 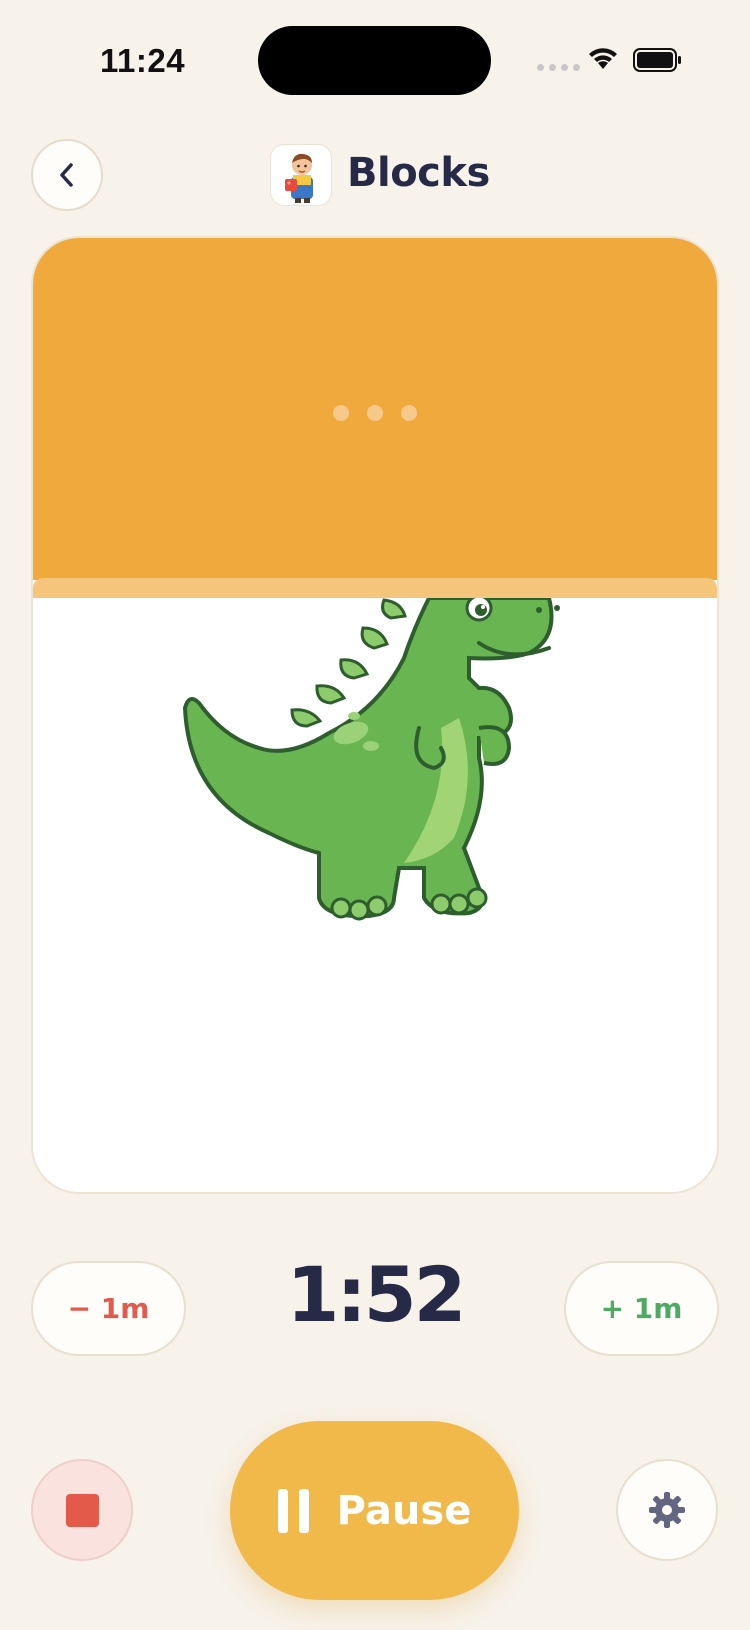 I want to click on dynamic-island, so click(x=374, y=60).